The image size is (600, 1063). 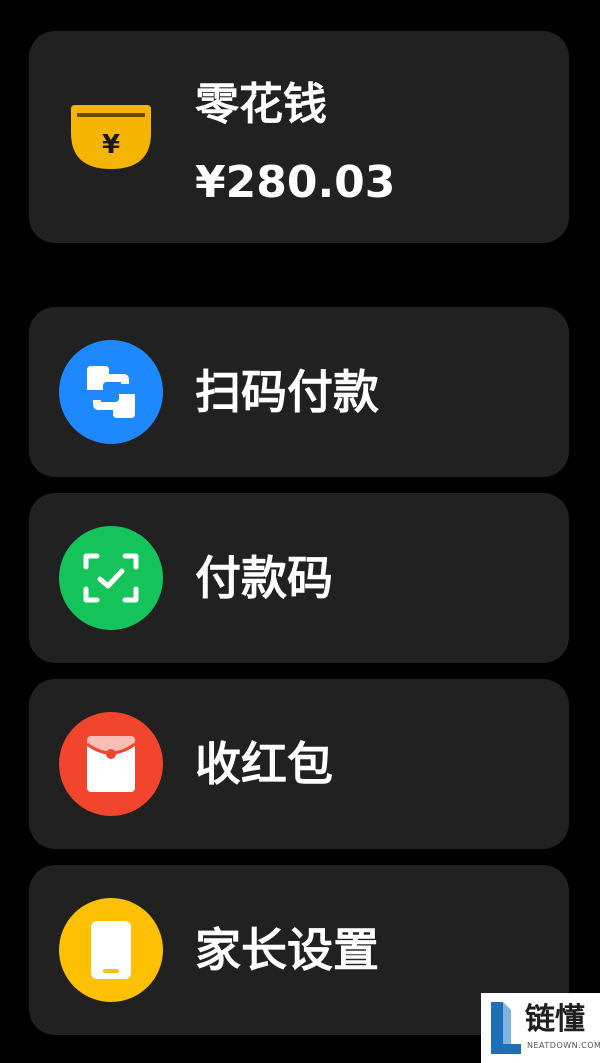 What do you see at coordinates (111, 578) in the screenshot?
I see `payment-code-icon` at bounding box center [111, 578].